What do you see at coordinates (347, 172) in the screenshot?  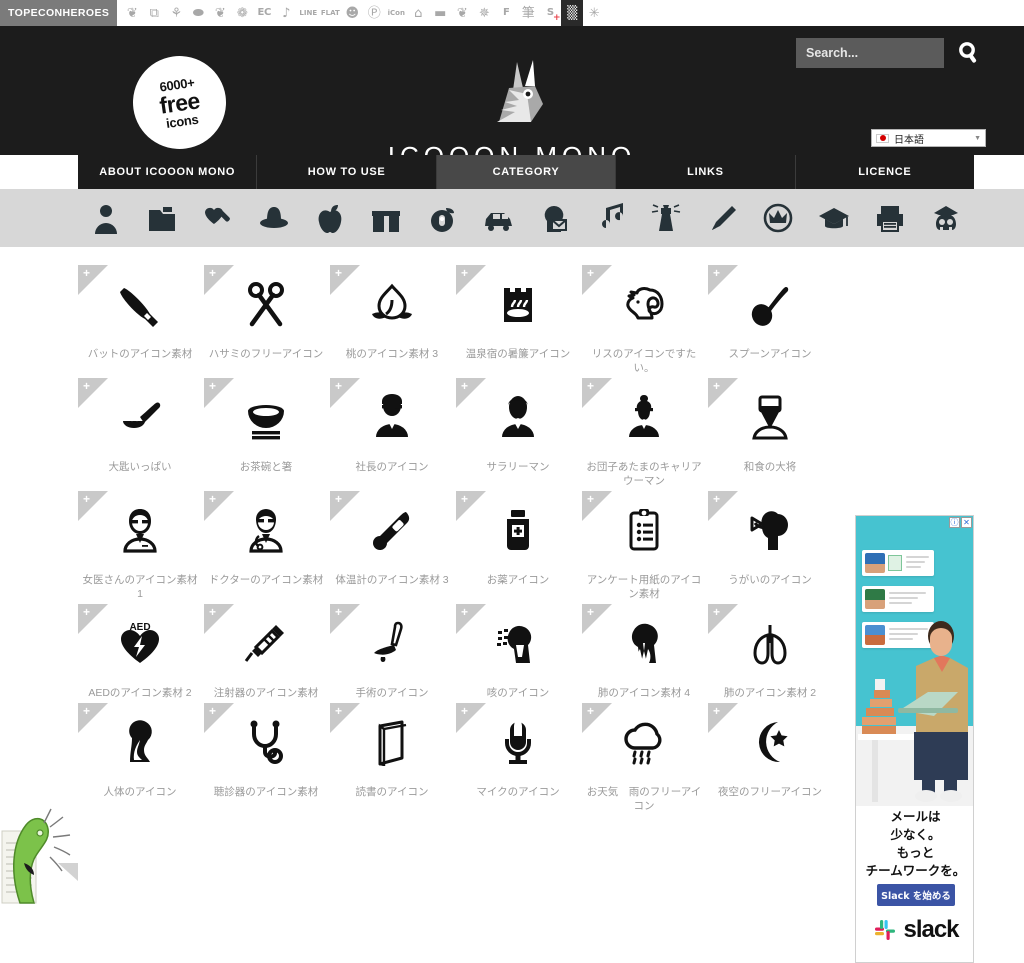 I see `nav-item-how-to-use: HOW TO USE` at bounding box center [347, 172].